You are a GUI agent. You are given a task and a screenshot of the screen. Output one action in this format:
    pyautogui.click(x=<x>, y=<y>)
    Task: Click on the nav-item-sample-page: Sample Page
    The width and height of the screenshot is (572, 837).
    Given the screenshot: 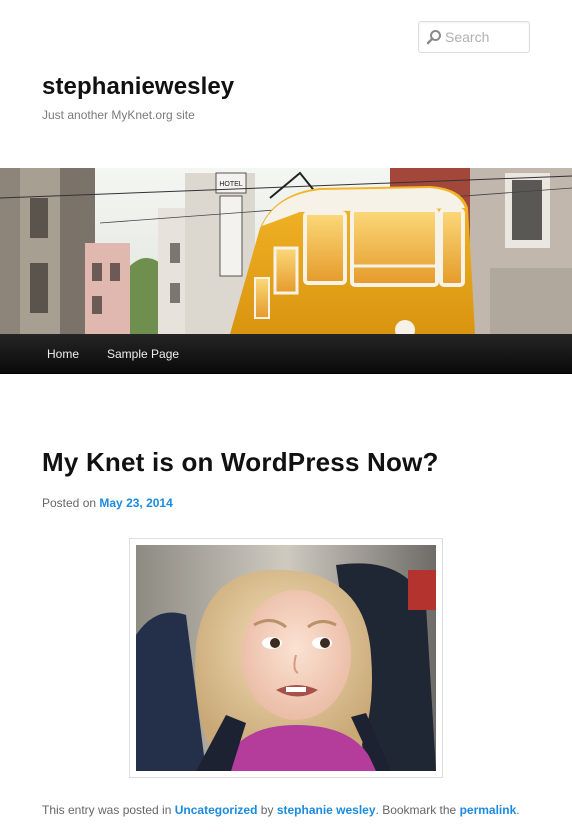 What is the action you would take?
    pyautogui.click(x=143, y=354)
    